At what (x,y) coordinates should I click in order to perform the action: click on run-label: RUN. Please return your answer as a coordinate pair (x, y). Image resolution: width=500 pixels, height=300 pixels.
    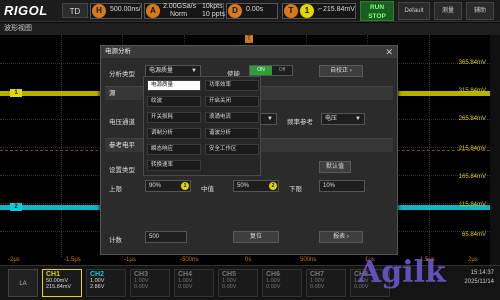
    Looking at the image, I should click on (377, 7).